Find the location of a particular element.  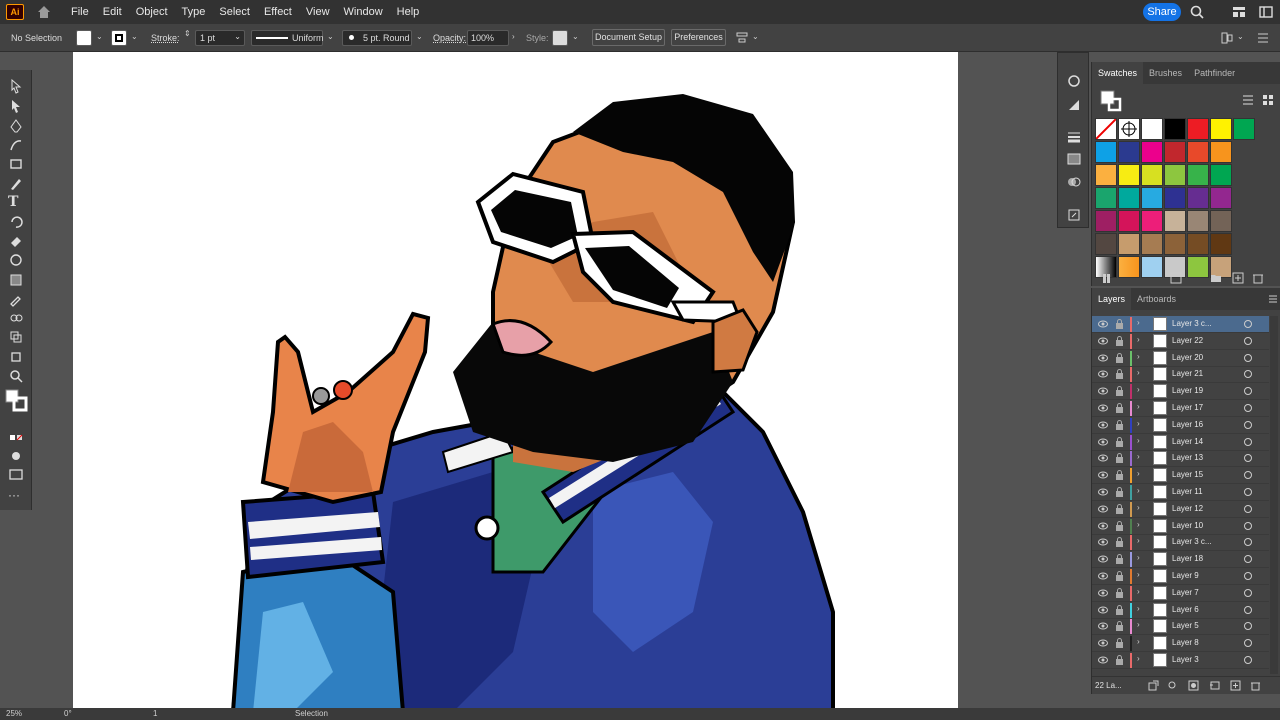

preferences-button: Preferences is located at coordinates (698, 37).